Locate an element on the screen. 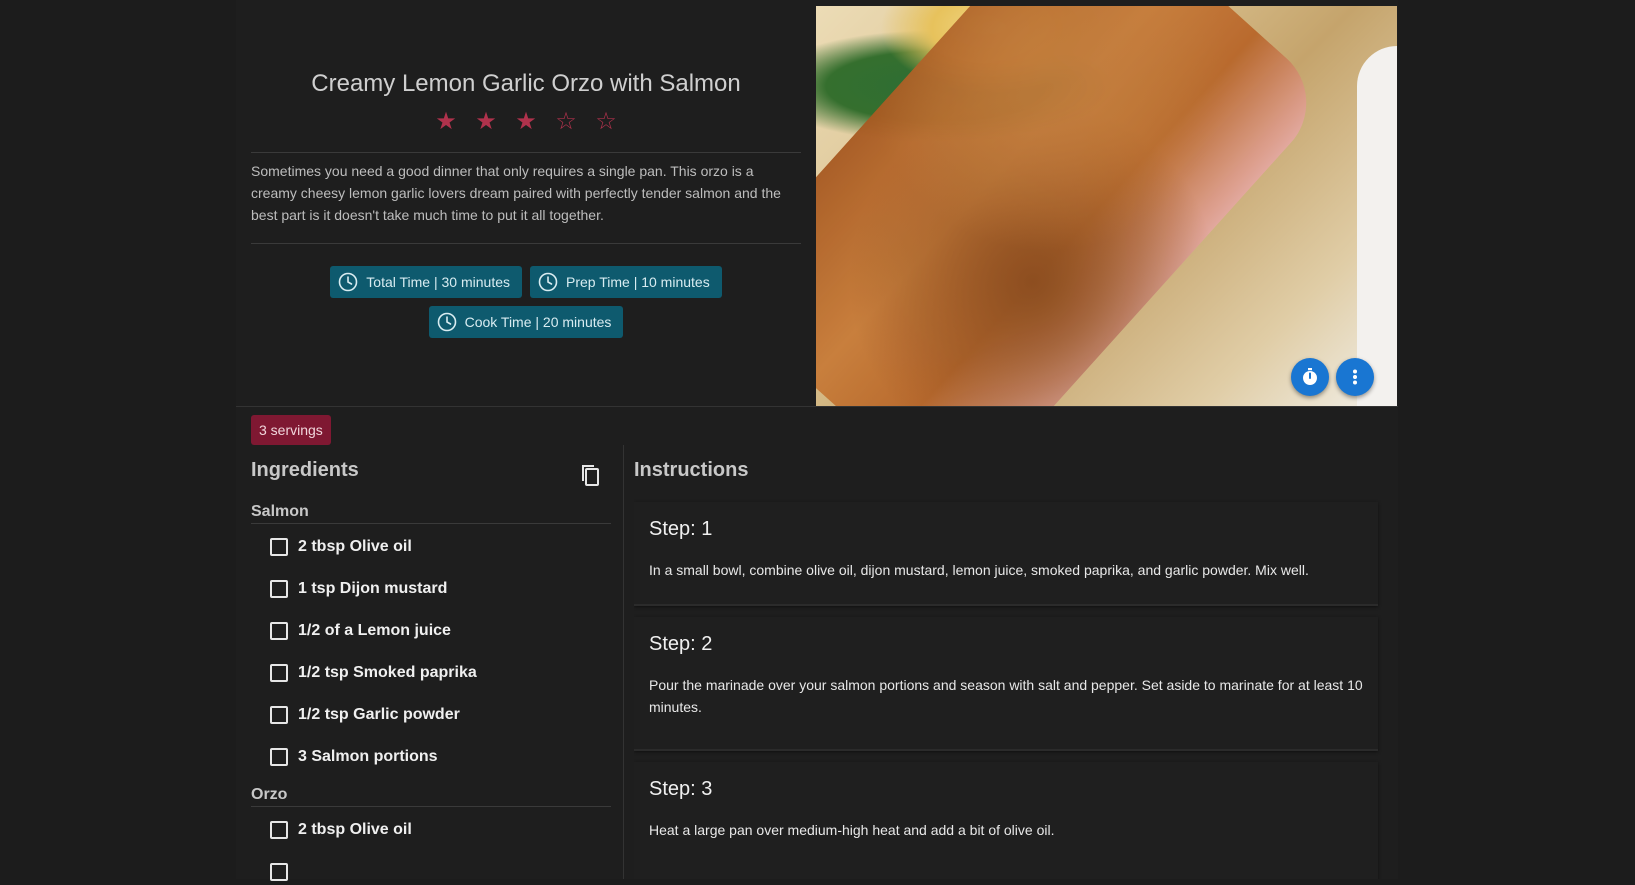 This screenshot has height=885, width=1635. ingredient-item: 3 Salmon portions is located at coordinates (354, 757).